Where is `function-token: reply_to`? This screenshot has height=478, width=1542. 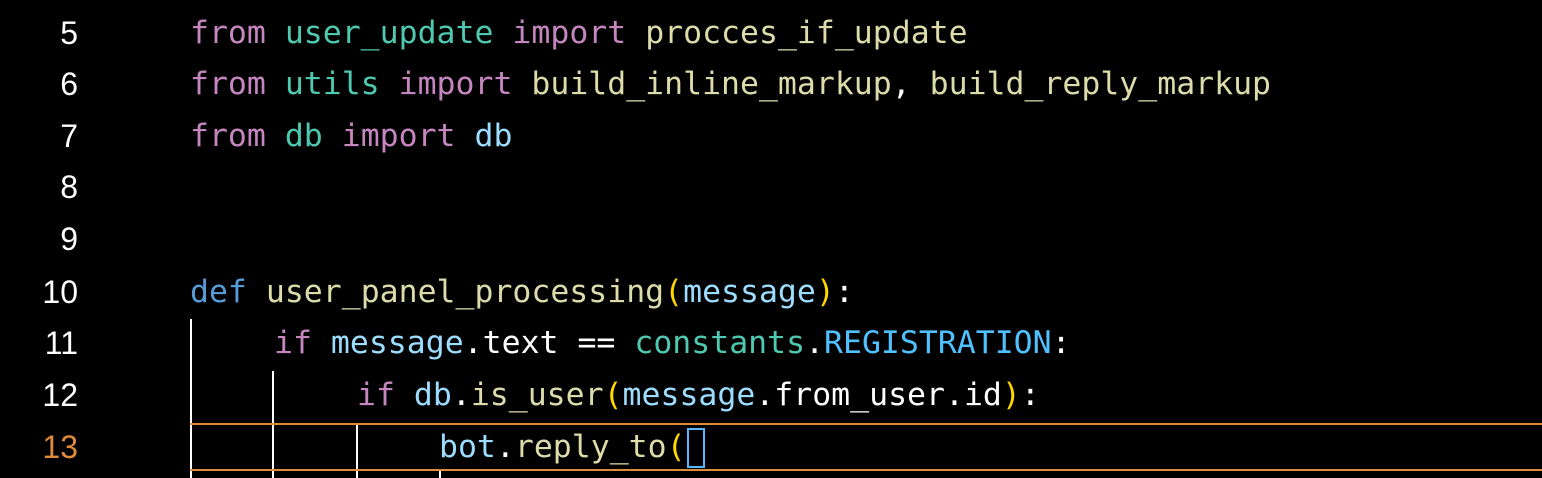
function-token: reply_to is located at coordinates (590, 447).